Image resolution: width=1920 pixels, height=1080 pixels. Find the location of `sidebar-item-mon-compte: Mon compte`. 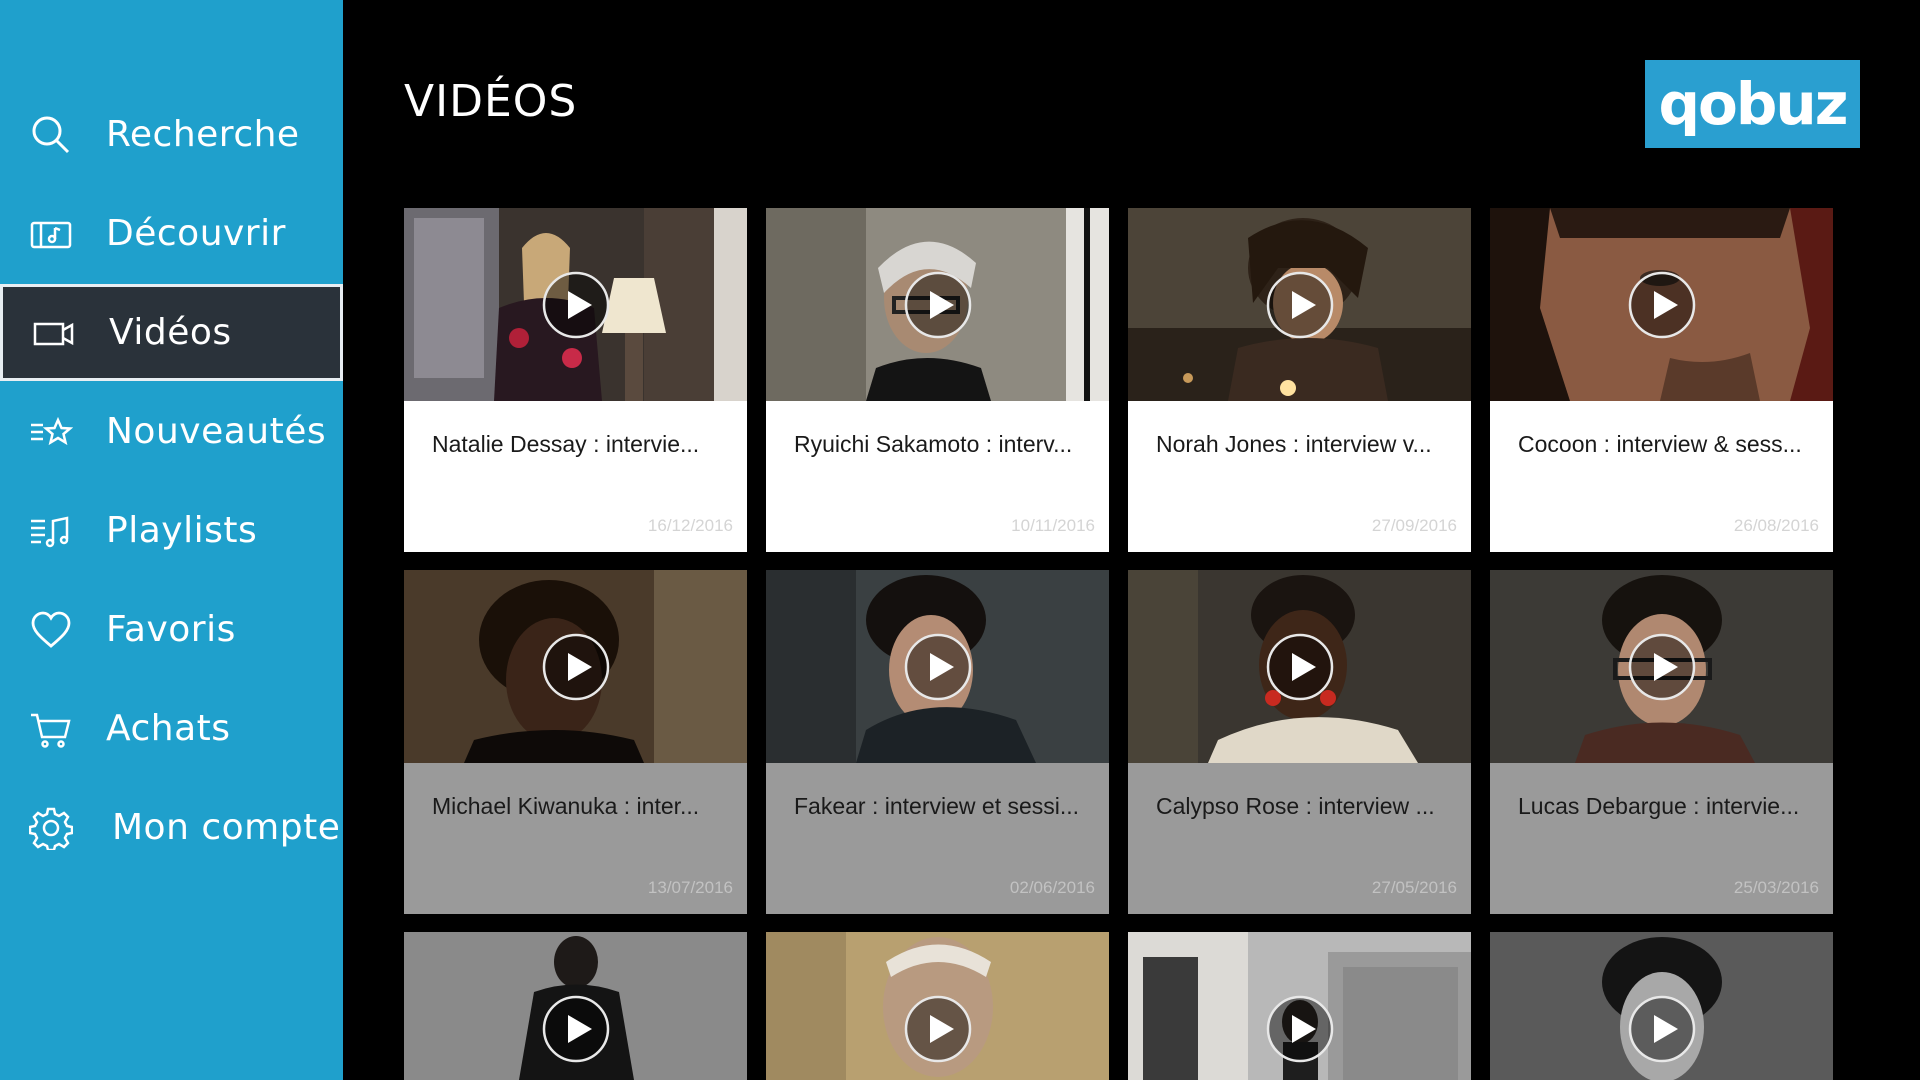

sidebar-item-mon-compte: Mon compte is located at coordinates (171, 827).